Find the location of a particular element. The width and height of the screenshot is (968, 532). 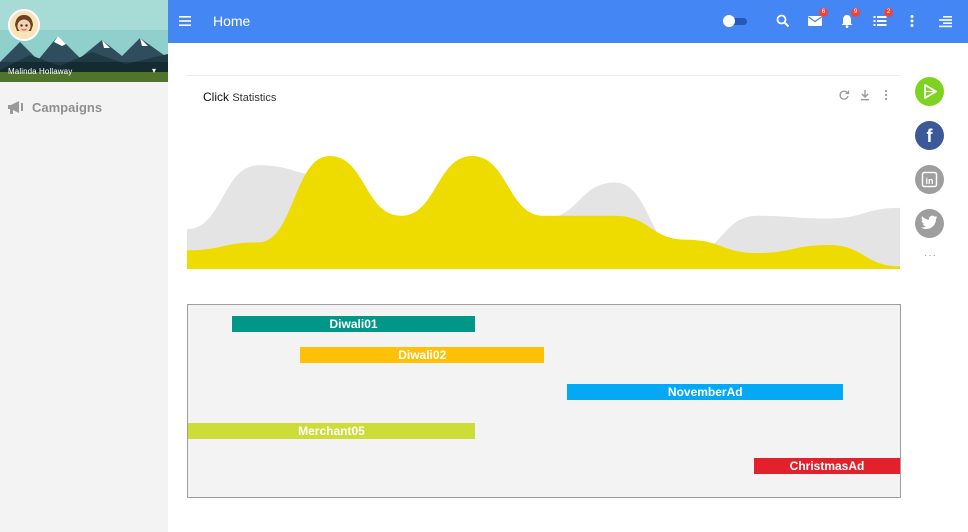

twitter-button is located at coordinates (929, 223).